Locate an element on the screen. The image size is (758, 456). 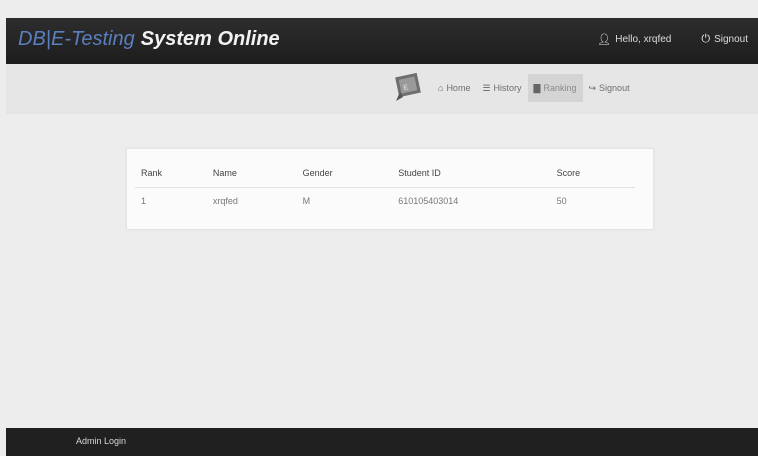
nav-history-label: History is located at coordinates (507, 88).